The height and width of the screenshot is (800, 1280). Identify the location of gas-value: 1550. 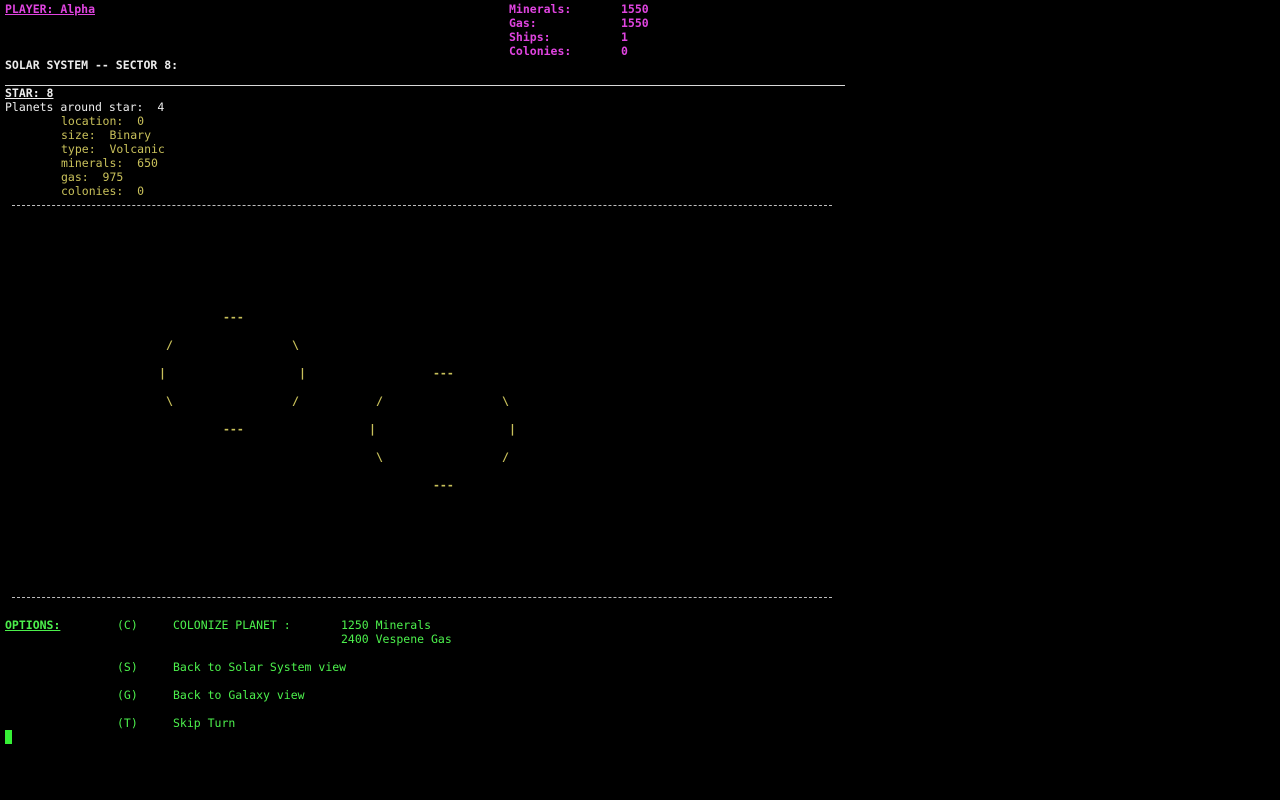
(635, 23).